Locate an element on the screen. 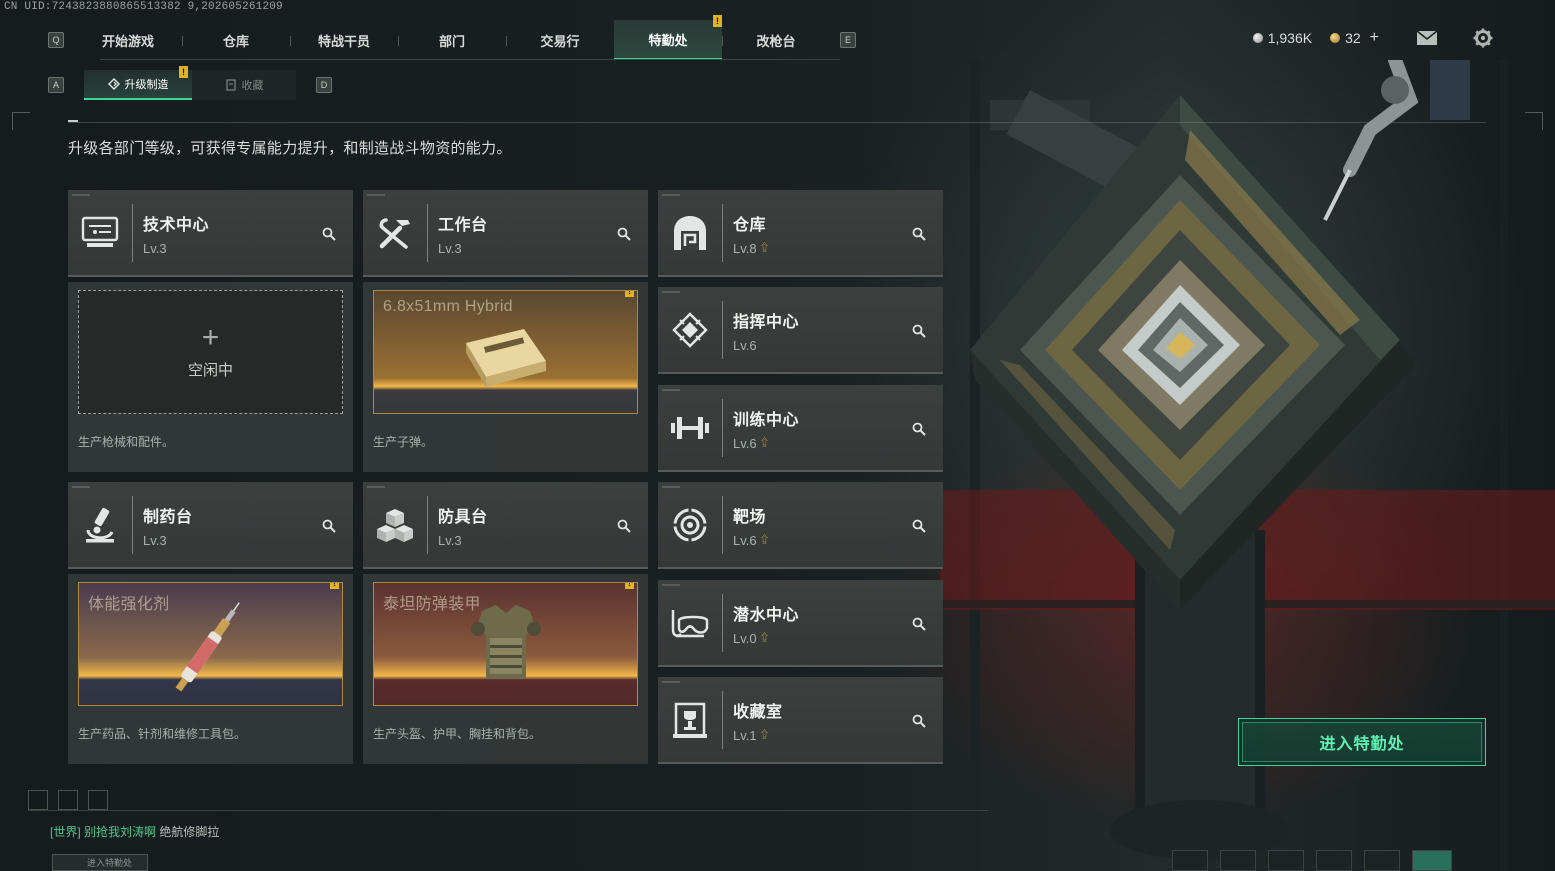  tab-start-game: 开始游戏 is located at coordinates (128, 40).